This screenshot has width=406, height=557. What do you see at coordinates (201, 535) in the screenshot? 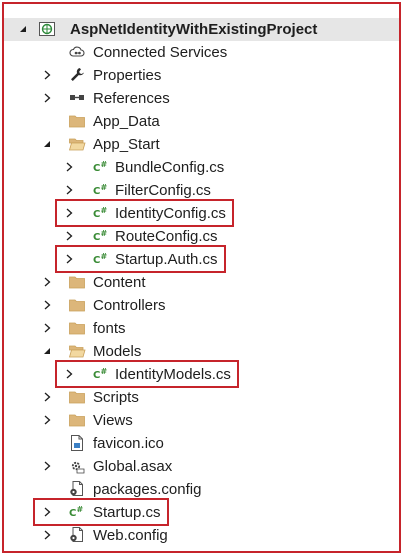
I see `tree-item: Web.config` at bounding box center [201, 535].